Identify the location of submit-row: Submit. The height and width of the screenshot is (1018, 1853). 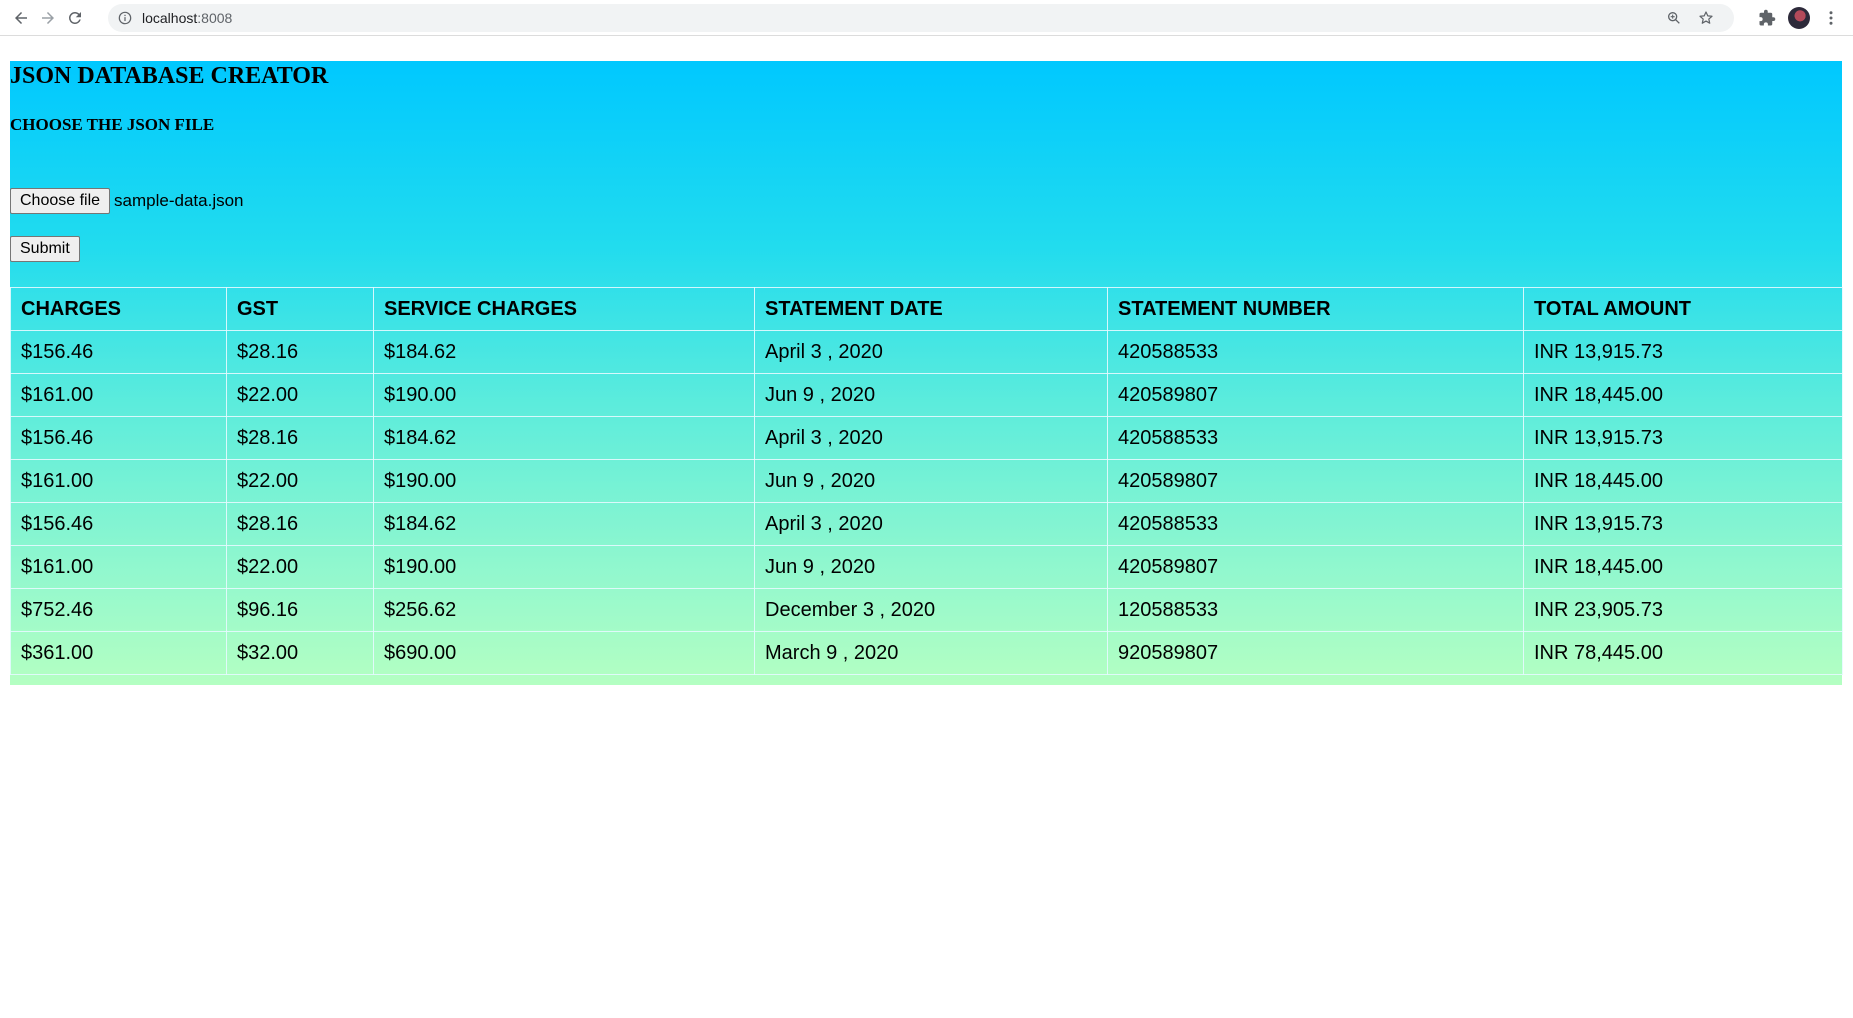
(45, 249).